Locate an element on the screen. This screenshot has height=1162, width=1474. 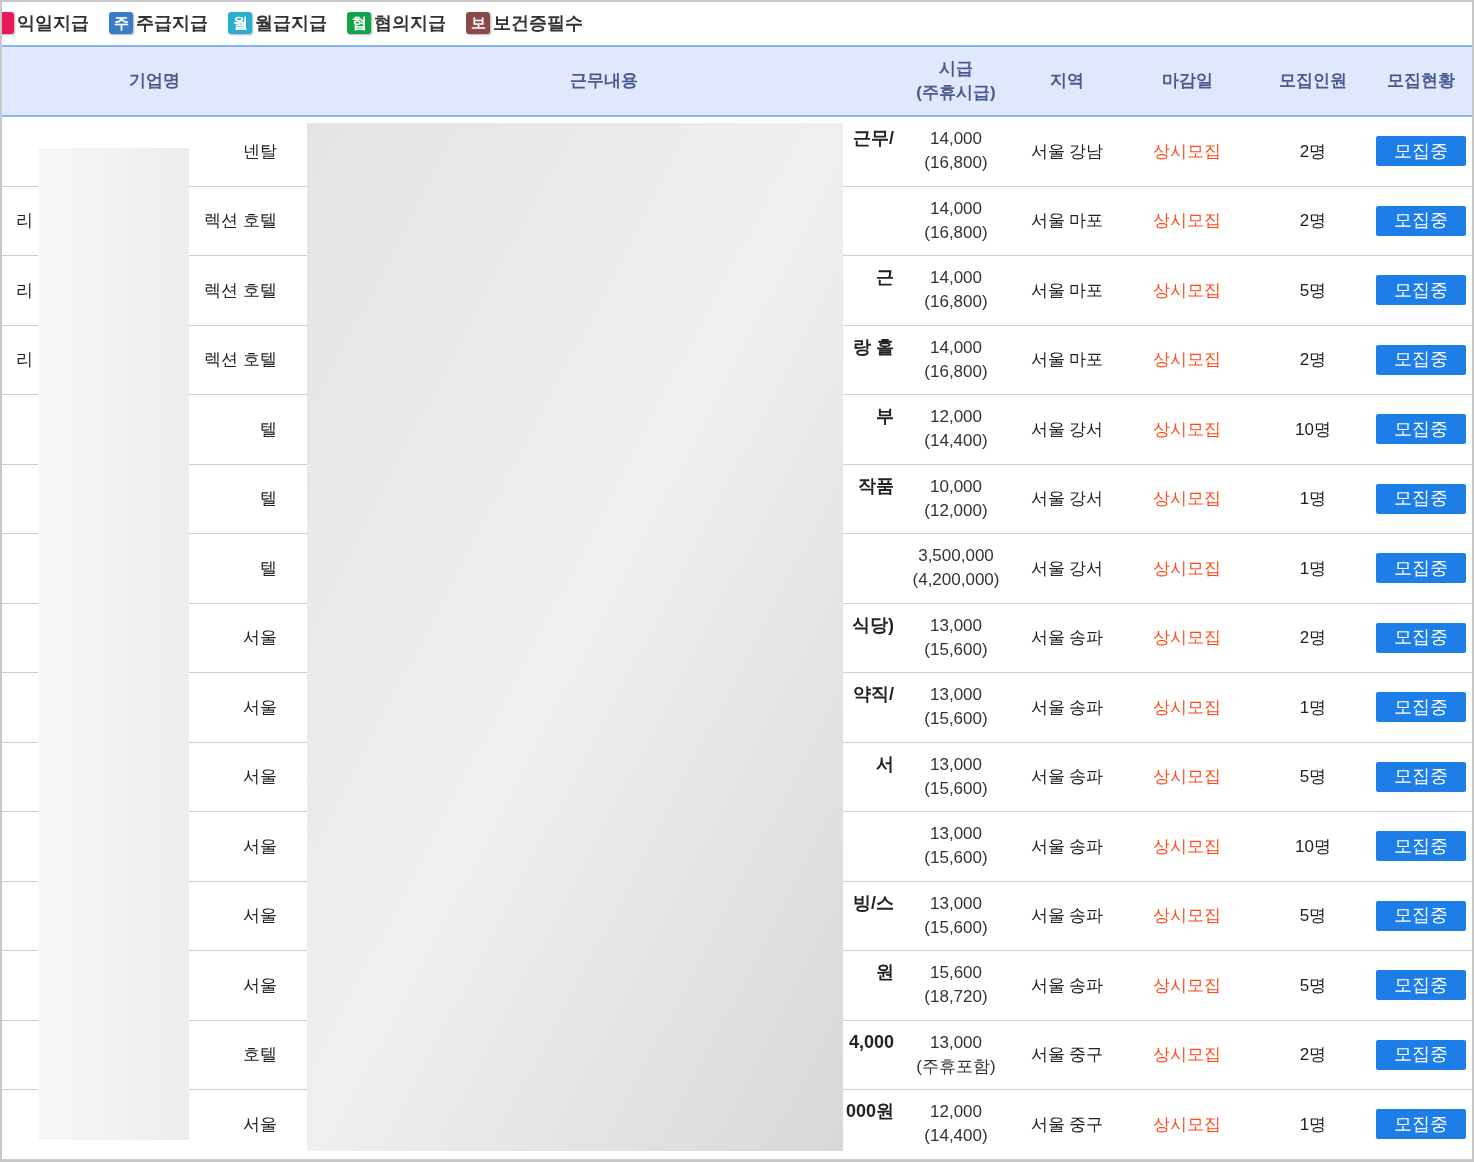
weekly-wage-text: (4,200,000) is located at coordinates (956, 580).